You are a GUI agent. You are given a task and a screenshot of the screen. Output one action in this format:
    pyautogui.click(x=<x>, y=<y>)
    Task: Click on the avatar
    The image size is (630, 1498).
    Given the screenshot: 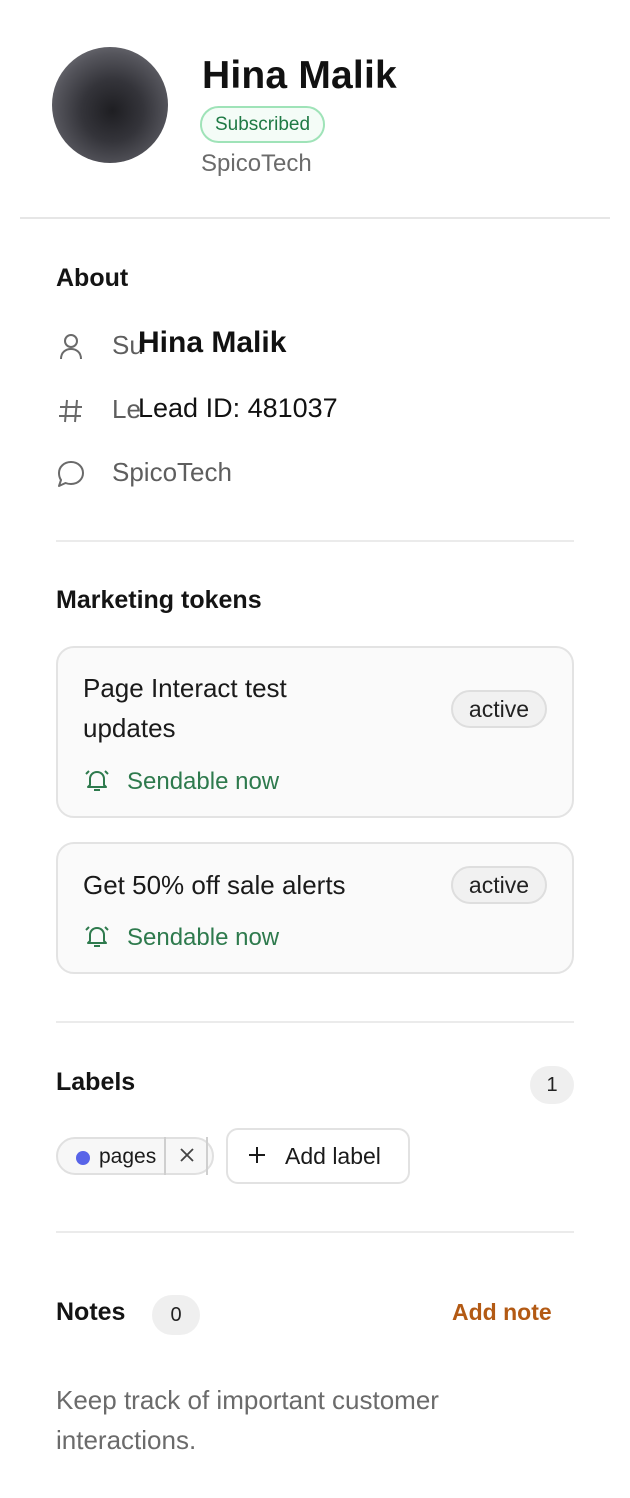 What is the action you would take?
    pyautogui.click(x=110, y=105)
    